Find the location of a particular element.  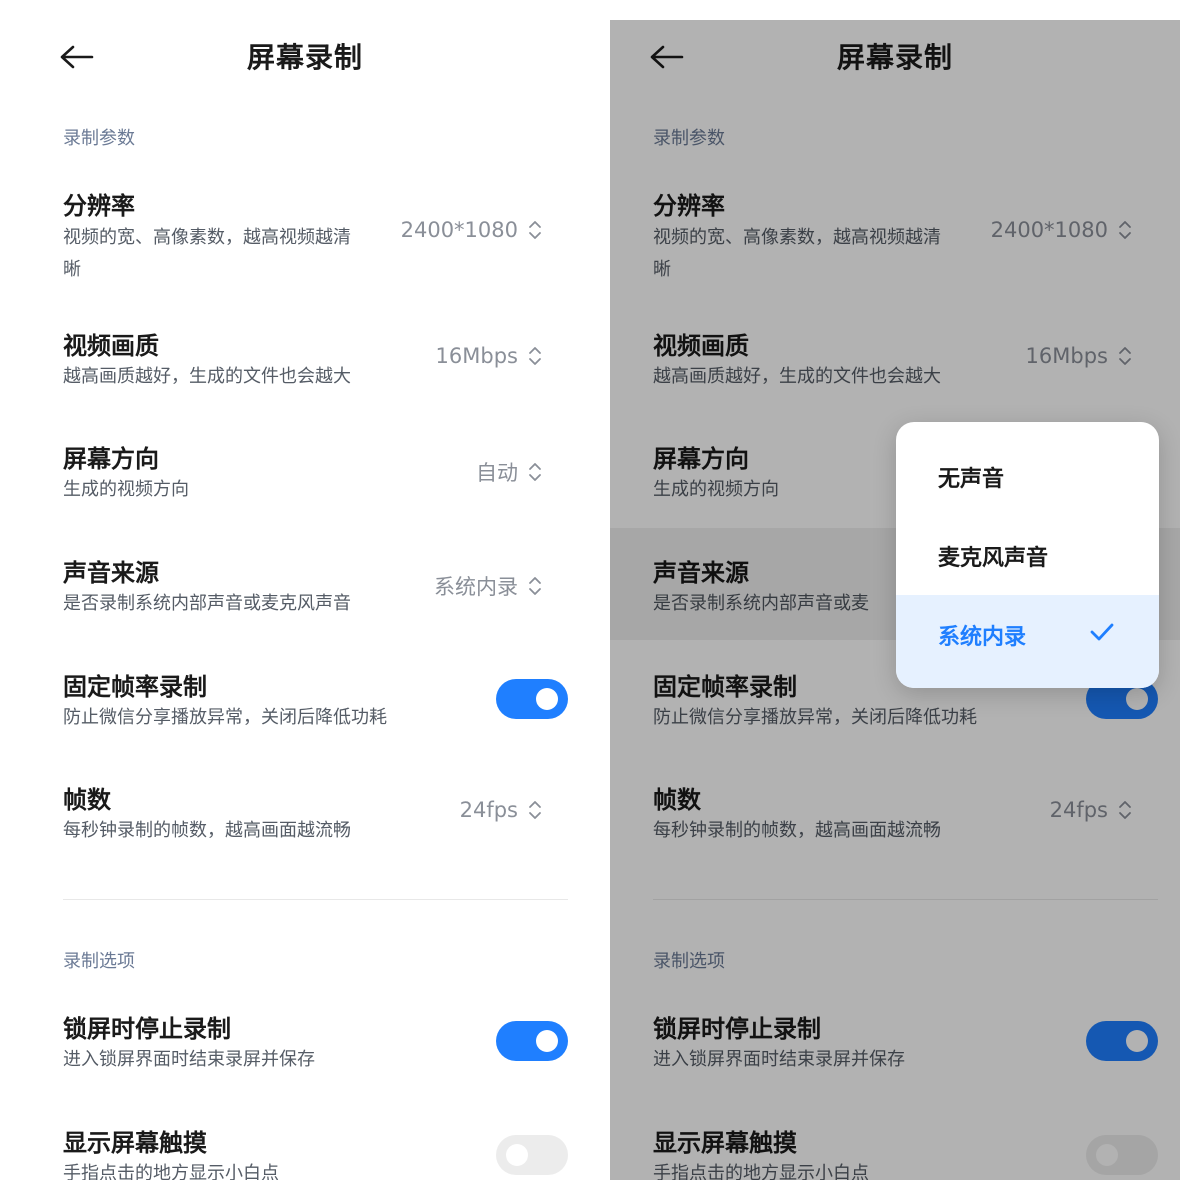

section-label-record-params: 录制参数 is located at coordinates (99, 138).